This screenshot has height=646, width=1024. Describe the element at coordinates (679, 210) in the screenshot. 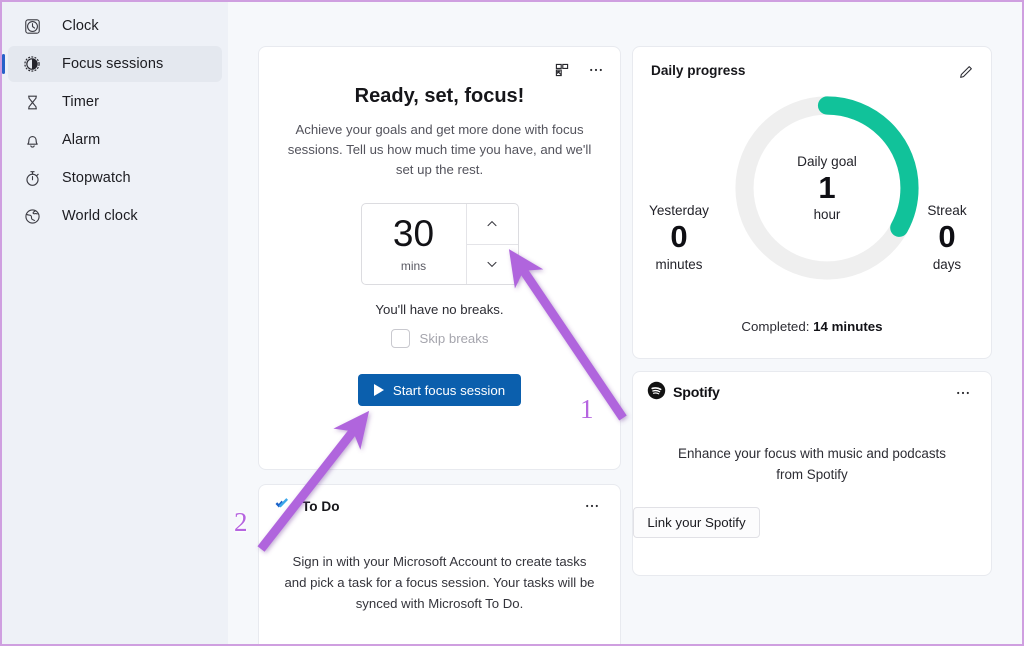

I see `yesterday-label: Yesterday` at that location.